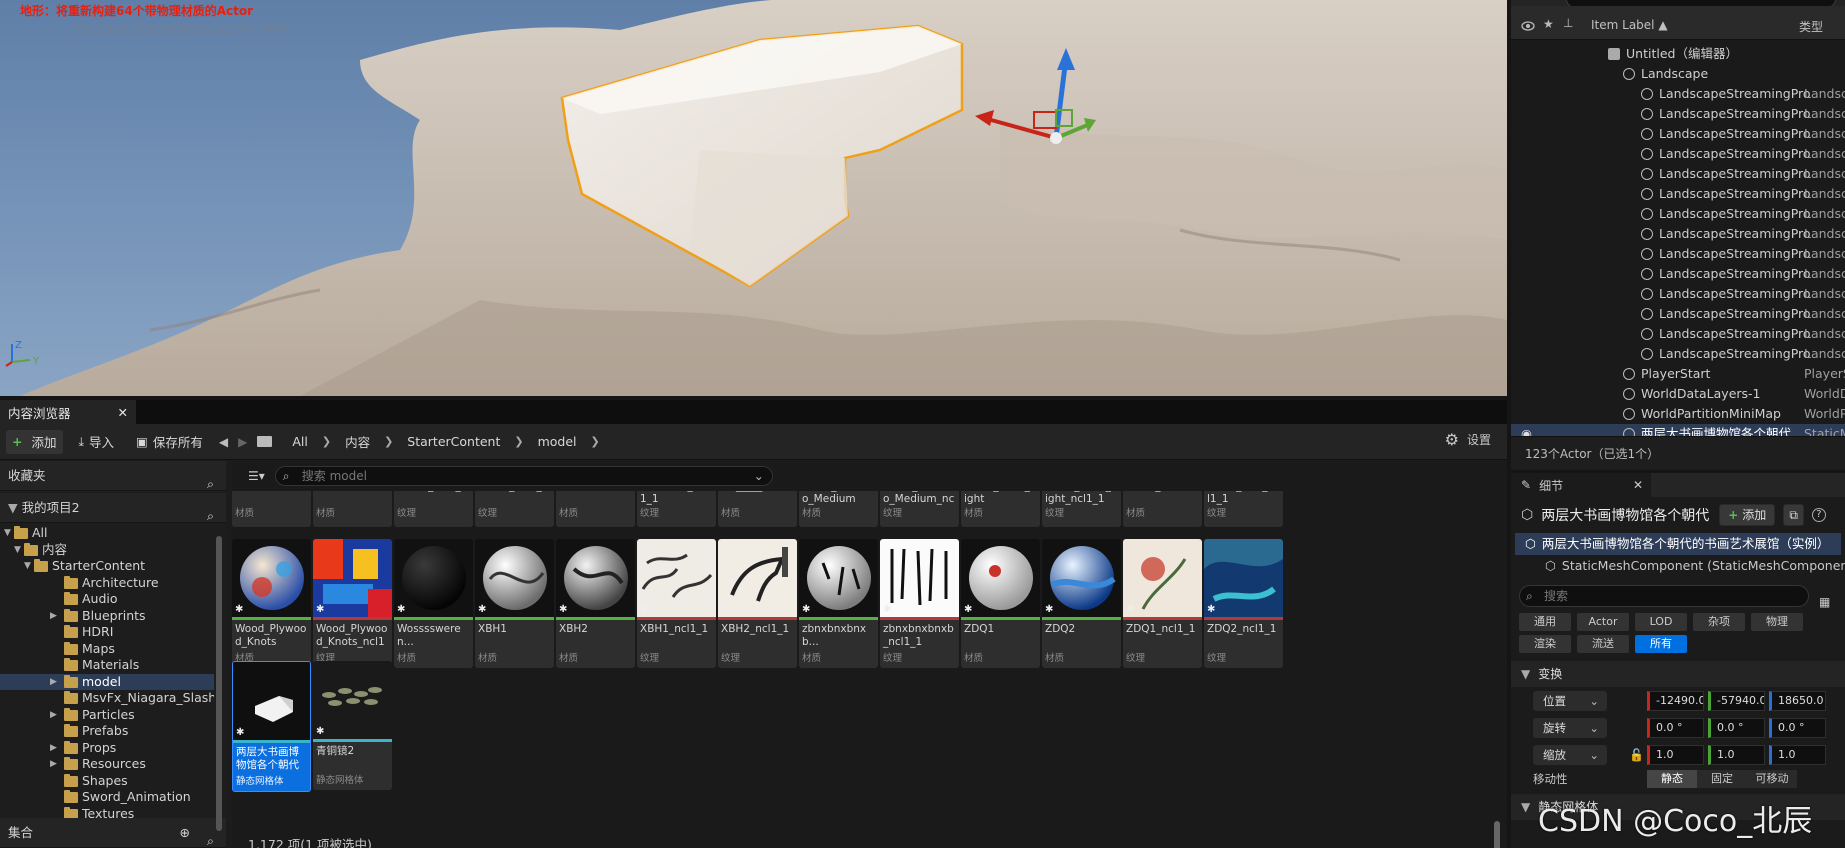 The height and width of the screenshot is (848, 1845). I want to click on actor-name-field: 两层大书画博物馆各个朝代, so click(1626, 515).